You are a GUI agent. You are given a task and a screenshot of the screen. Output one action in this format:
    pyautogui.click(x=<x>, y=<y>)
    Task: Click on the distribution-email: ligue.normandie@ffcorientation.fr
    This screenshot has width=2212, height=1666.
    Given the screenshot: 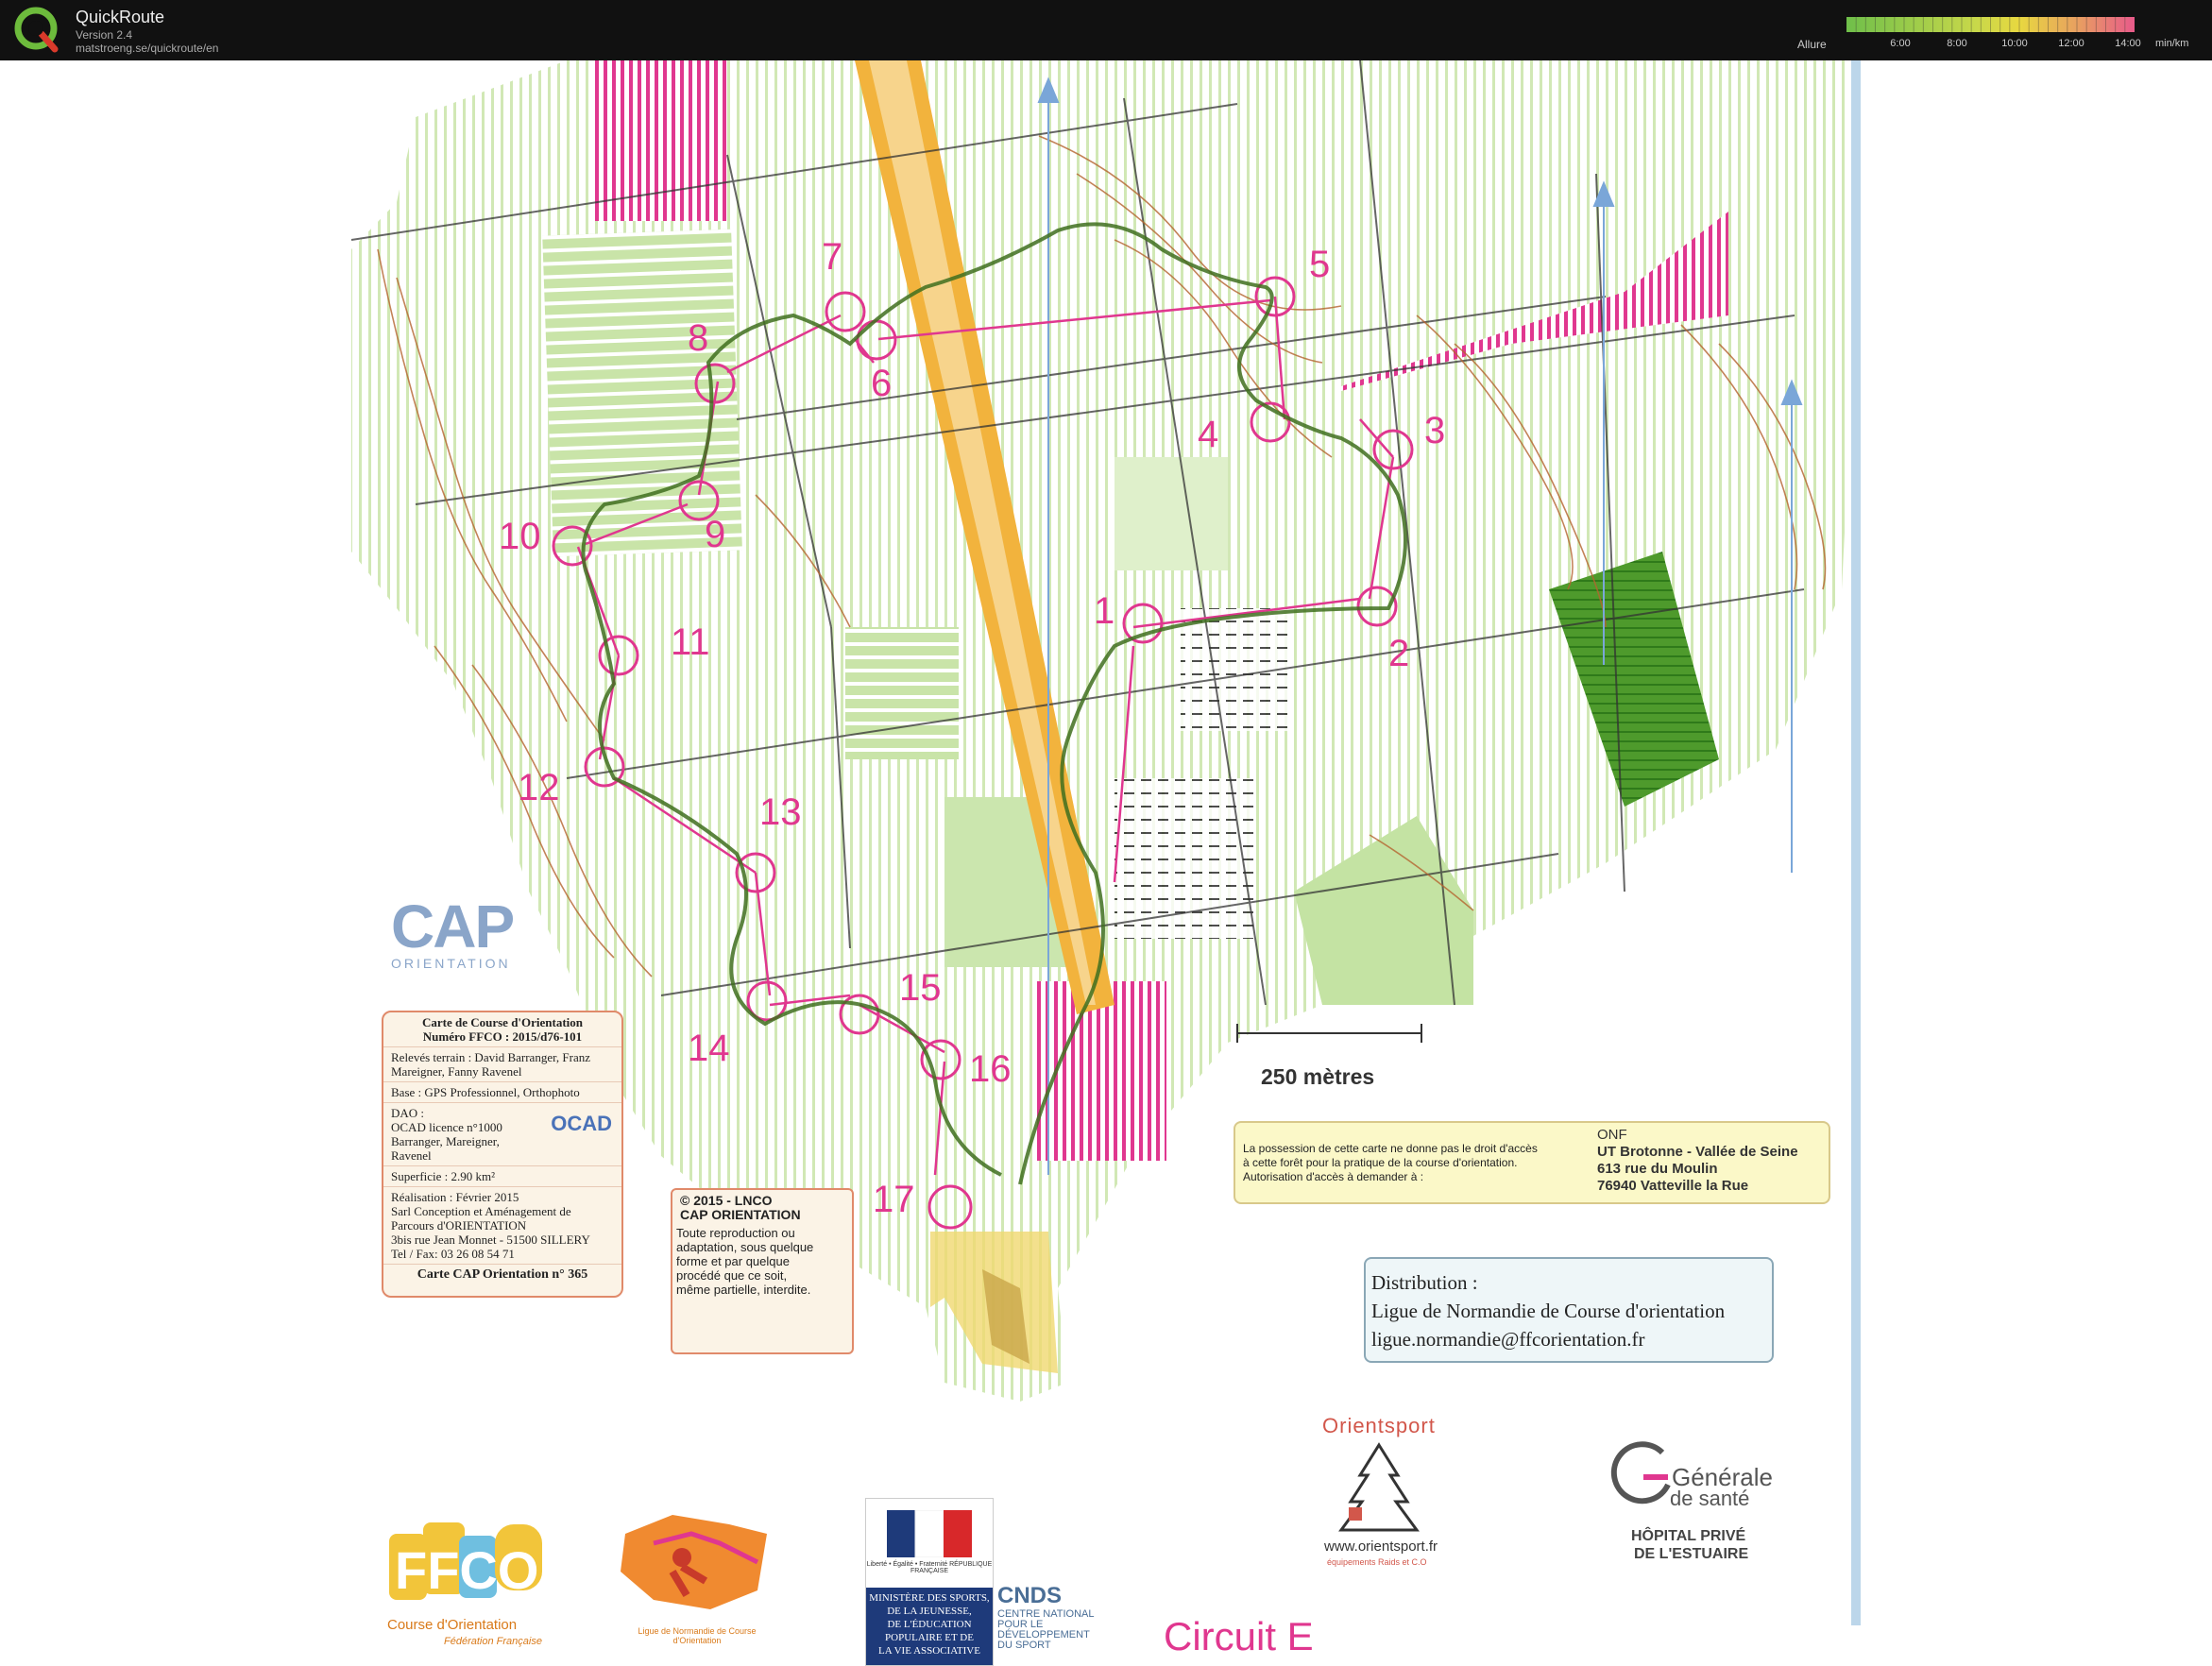 What is the action you would take?
    pyautogui.click(x=1508, y=1339)
    